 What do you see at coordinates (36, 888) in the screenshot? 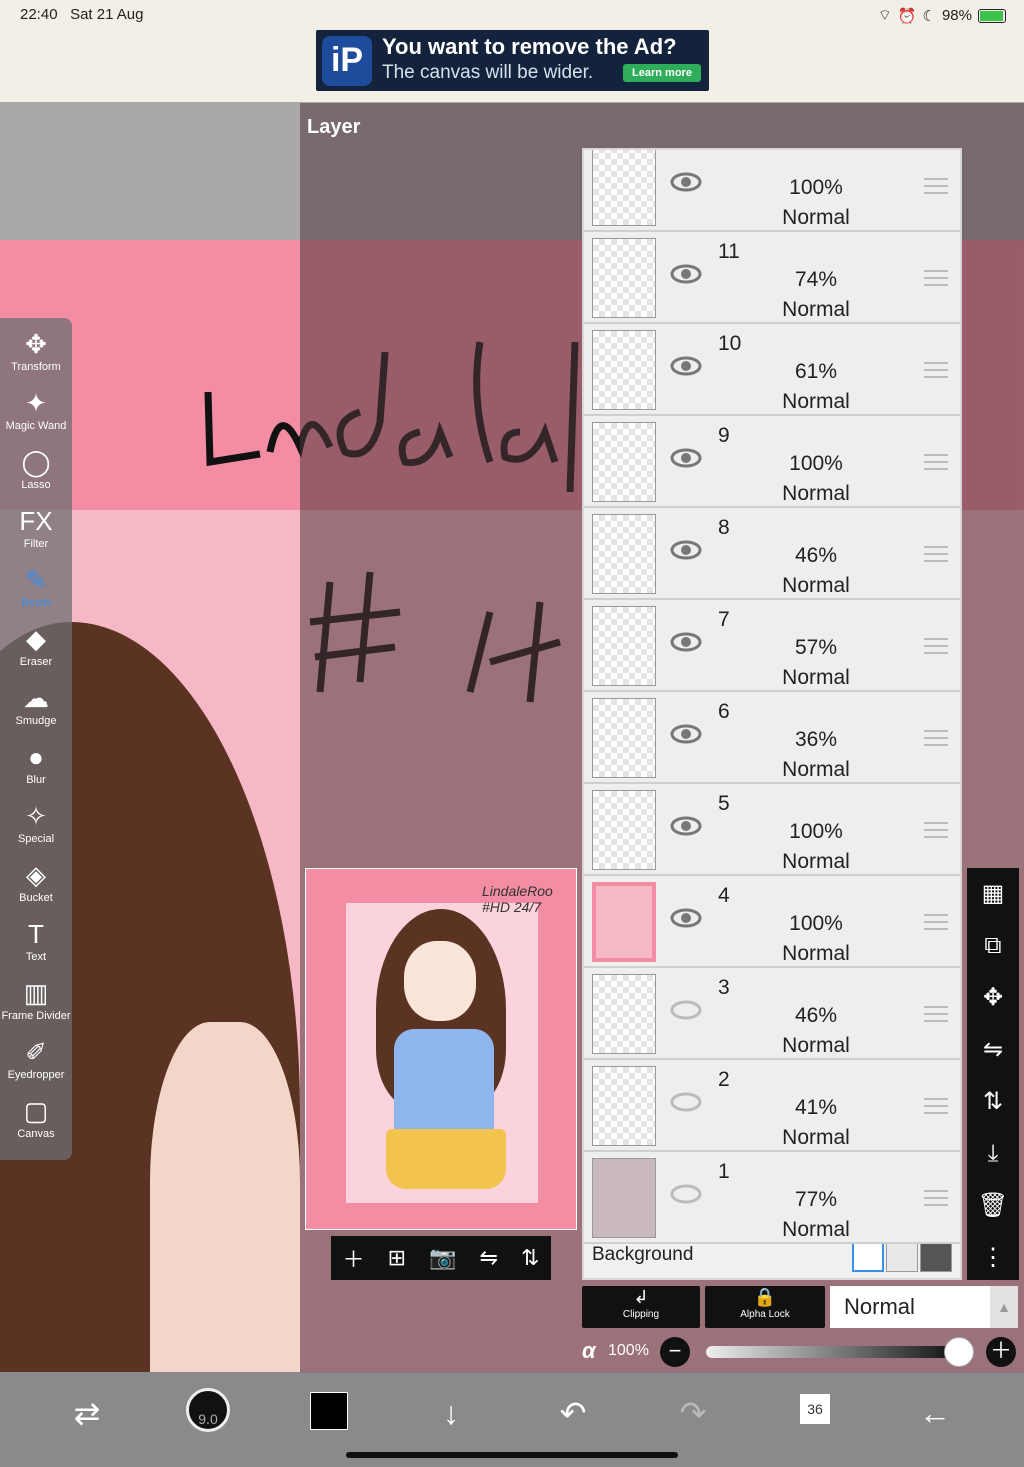
I see `tool-bucket: ◈ Bucket` at bounding box center [36, 888].